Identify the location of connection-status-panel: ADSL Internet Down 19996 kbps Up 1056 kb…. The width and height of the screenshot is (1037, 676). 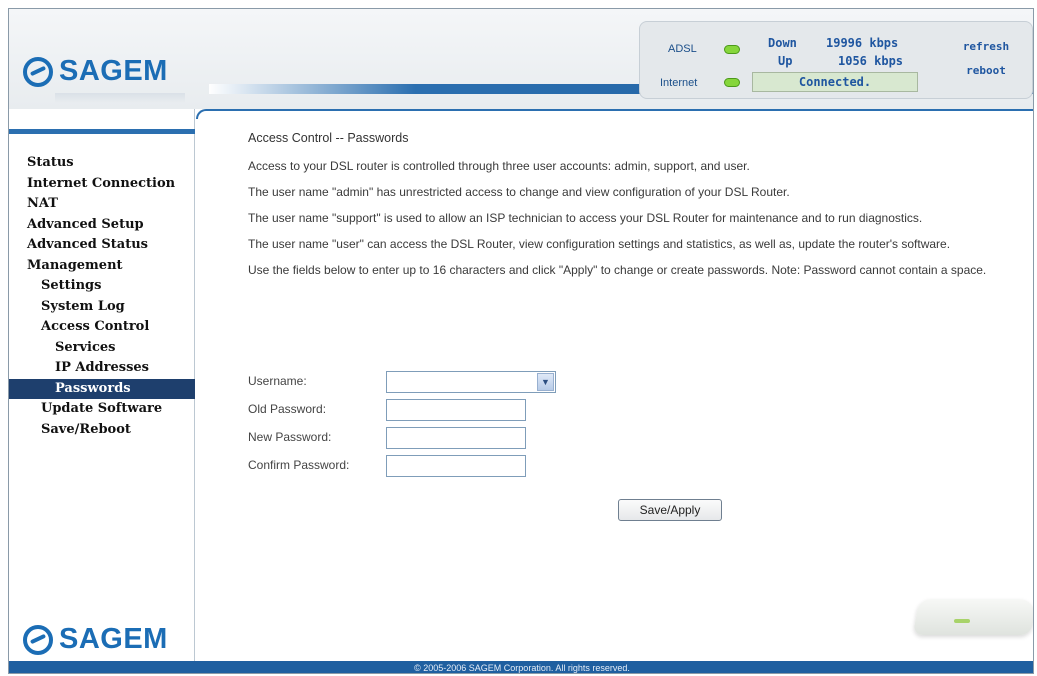
(836, 60).